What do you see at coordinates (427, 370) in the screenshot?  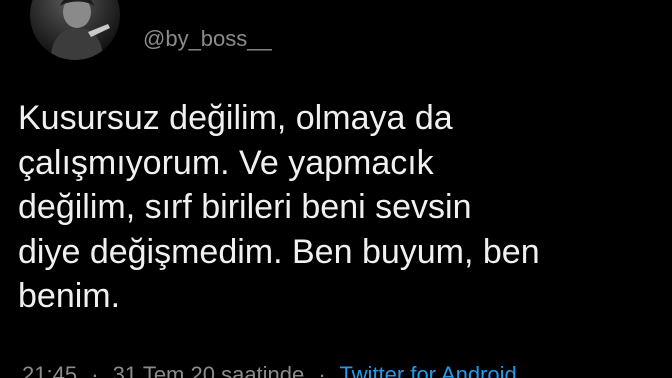 I see `tweet-source-link: Twitter for Android` at bounding box center [427, 370].